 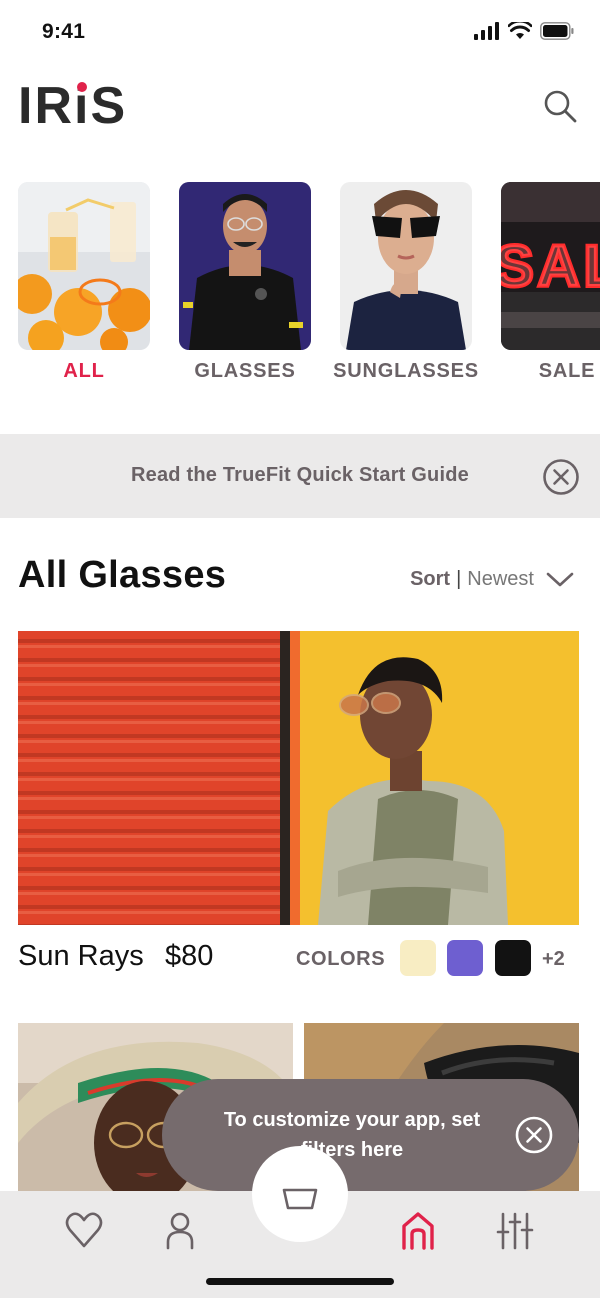 I want to click on signal-icon, so click(x=486, y=31).